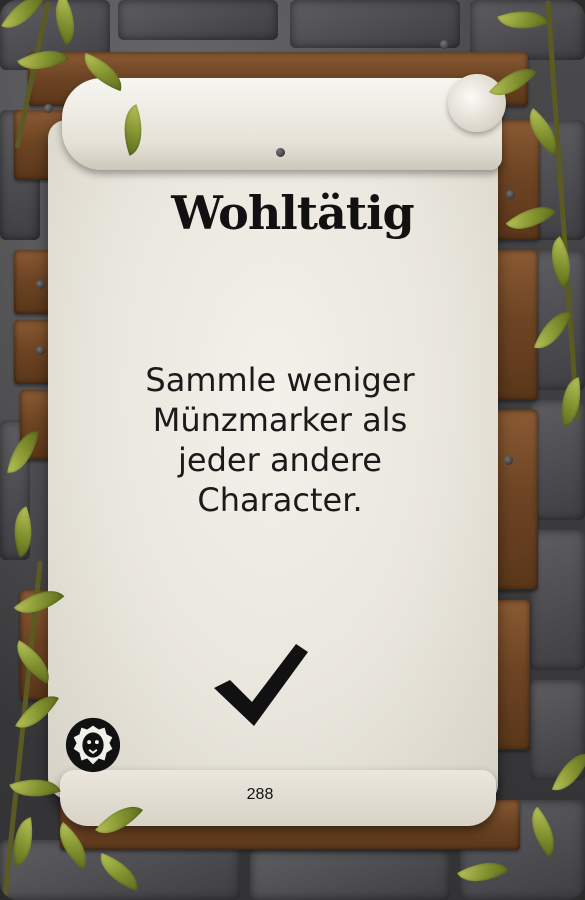 This screenshot has height=900, width=585. What do you see at coordinates (93, 745) in the screenshot?
I see `lion-emblem-icon` at bounding box center [93, 745].